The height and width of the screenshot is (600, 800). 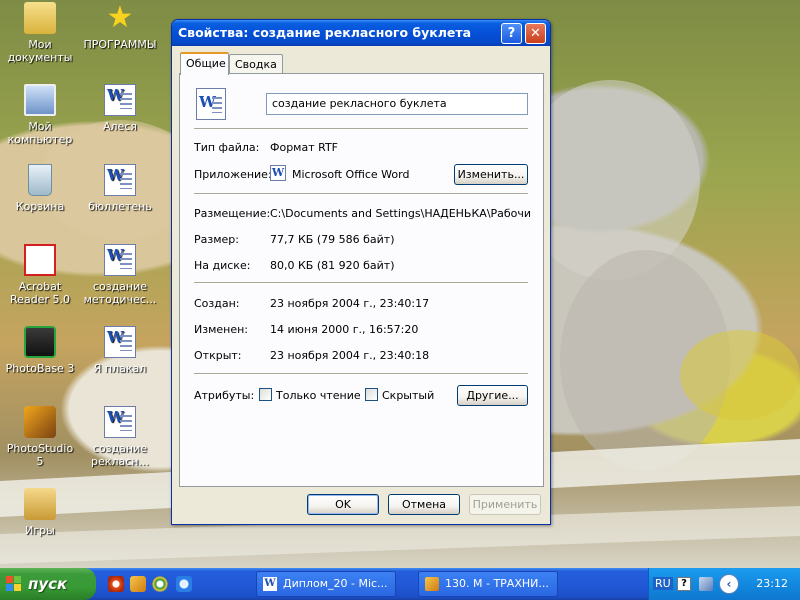 What do you see at coordinates (221, 329) in the screenshot?
I see `modified-label: Изменен:` at bounding box center [221, 329].